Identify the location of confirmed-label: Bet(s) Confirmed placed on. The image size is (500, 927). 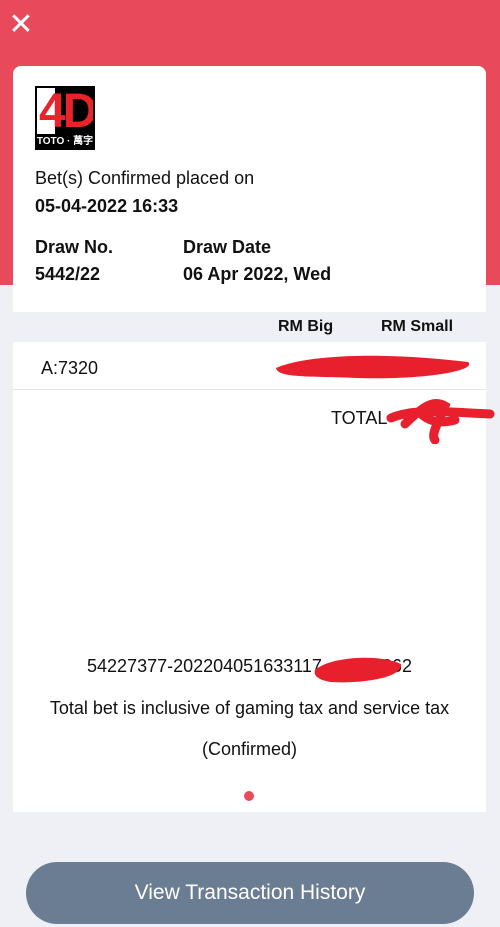
(145, 178).